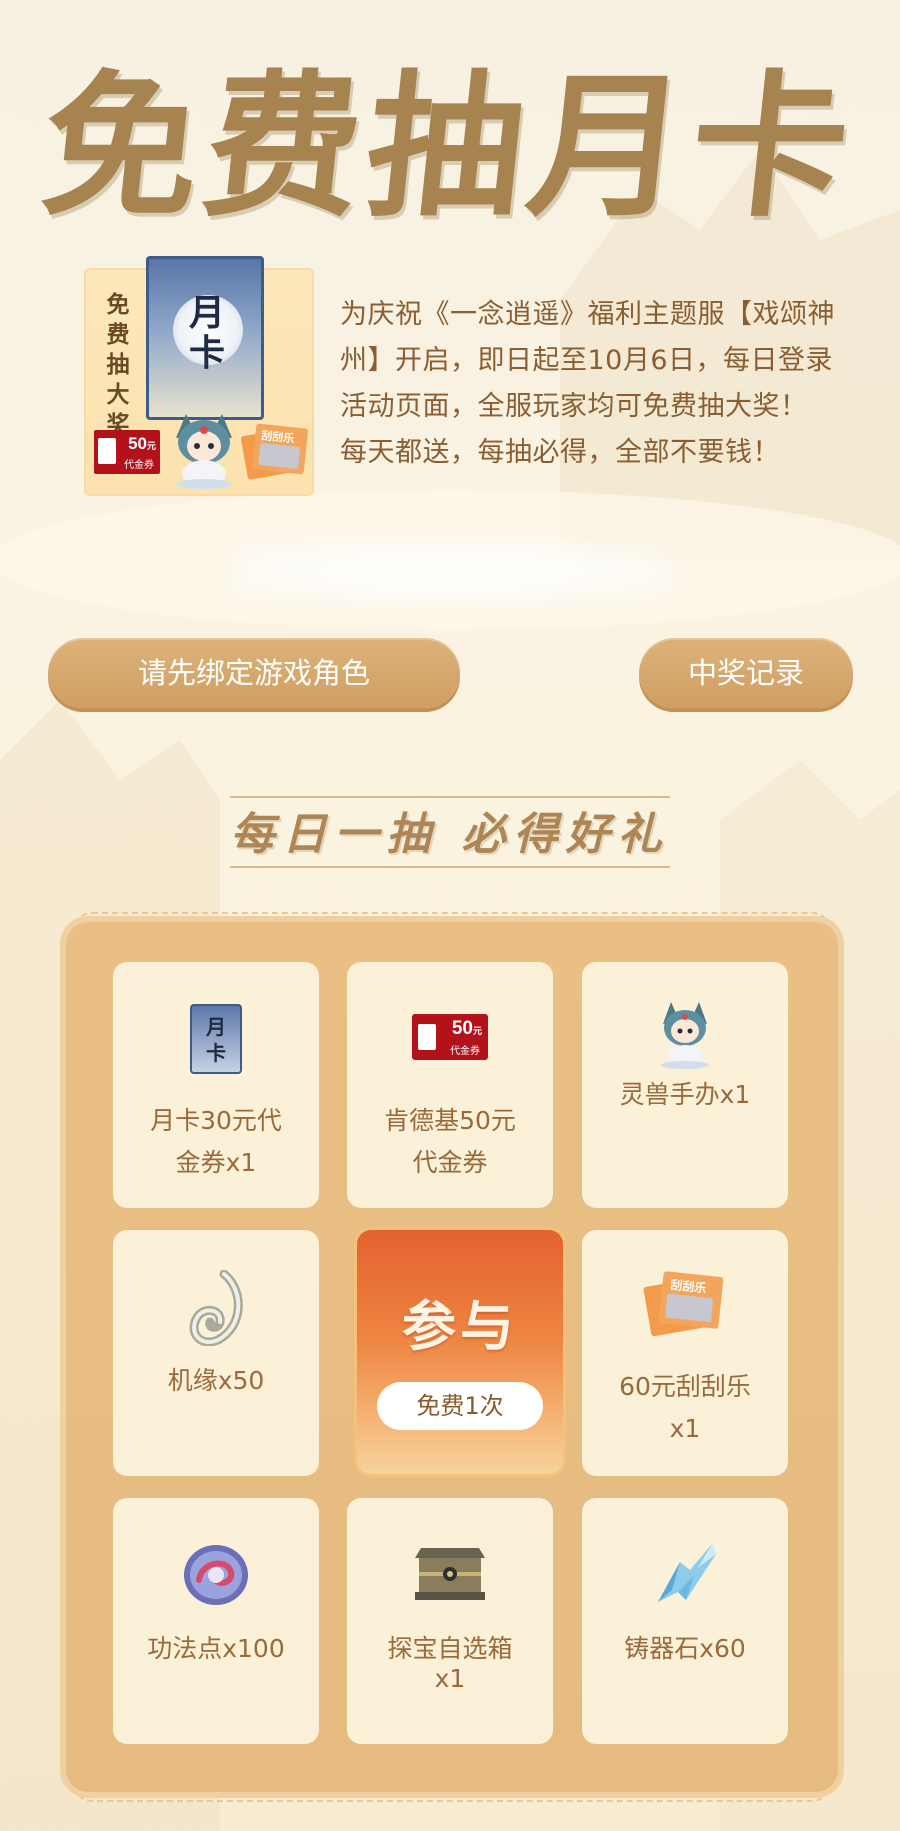  What do you see at coordinates (450, 867) in the screenshot?
I see `subtitle-divider-bottom` at bounding box center [450, 867].